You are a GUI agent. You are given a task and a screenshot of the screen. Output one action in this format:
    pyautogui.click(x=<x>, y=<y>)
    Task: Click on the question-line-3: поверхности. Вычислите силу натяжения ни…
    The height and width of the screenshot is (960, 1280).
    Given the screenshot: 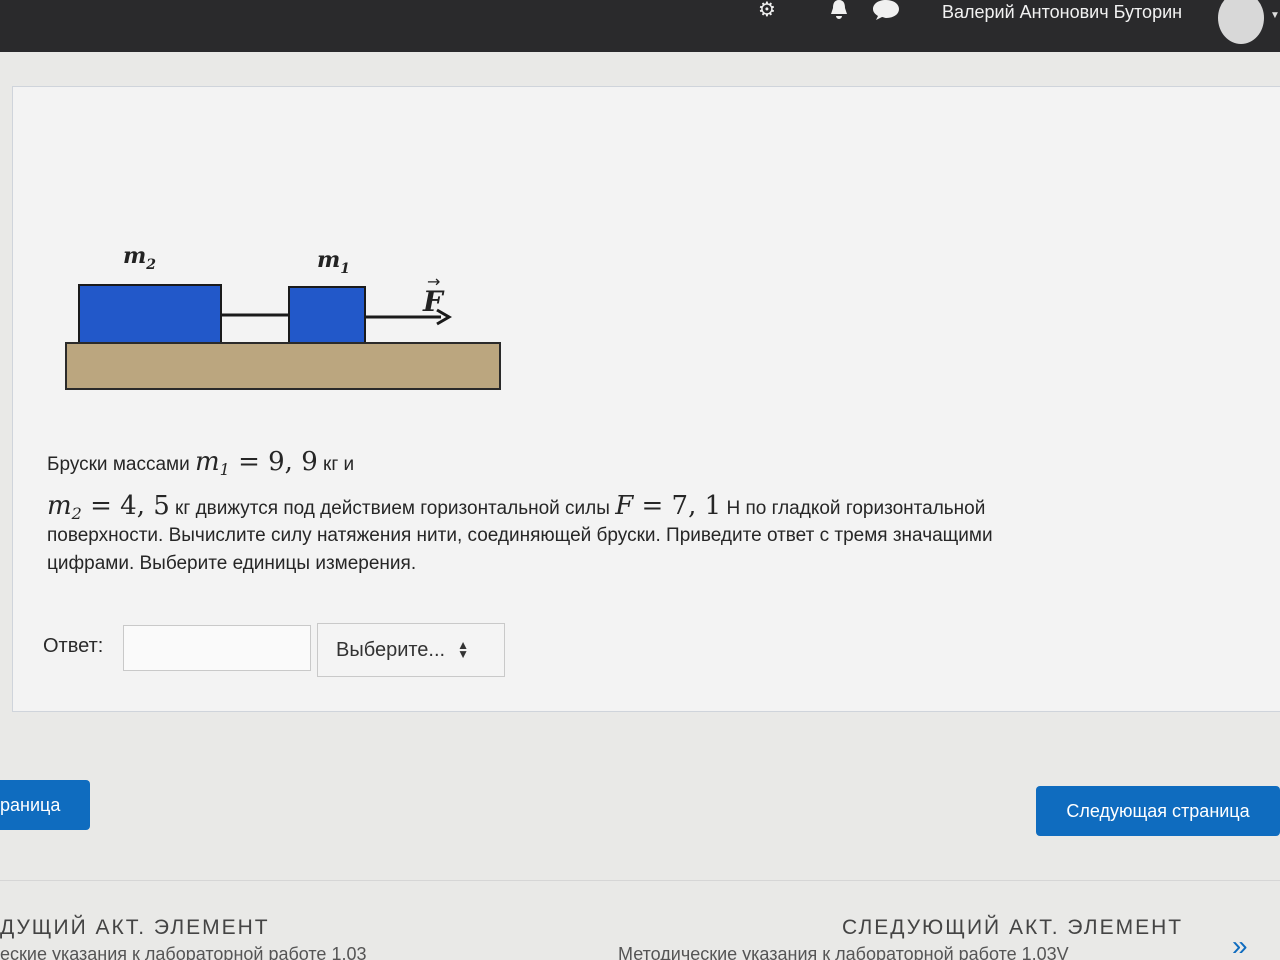 What is the action you would take?
    pyautogui.click(x=520, y=535)
    